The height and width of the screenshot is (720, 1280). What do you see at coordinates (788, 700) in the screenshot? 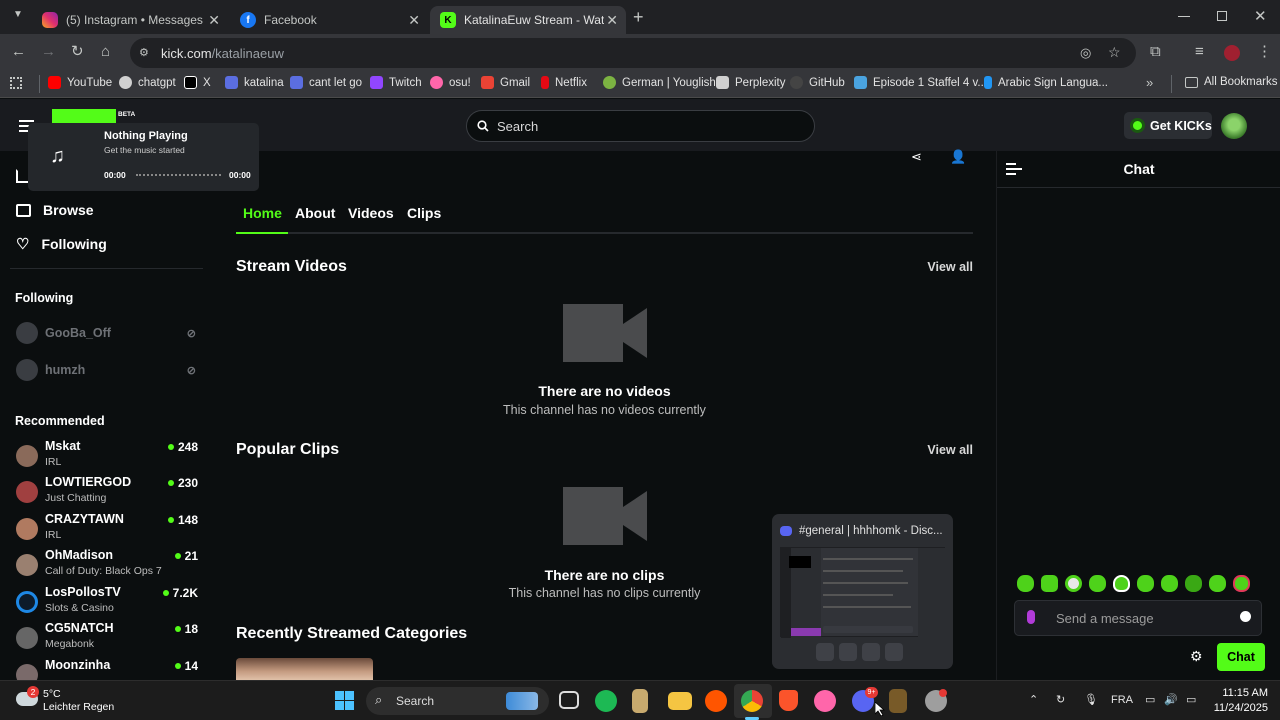
I see `brave-icon` at bounding box center [788, 700].